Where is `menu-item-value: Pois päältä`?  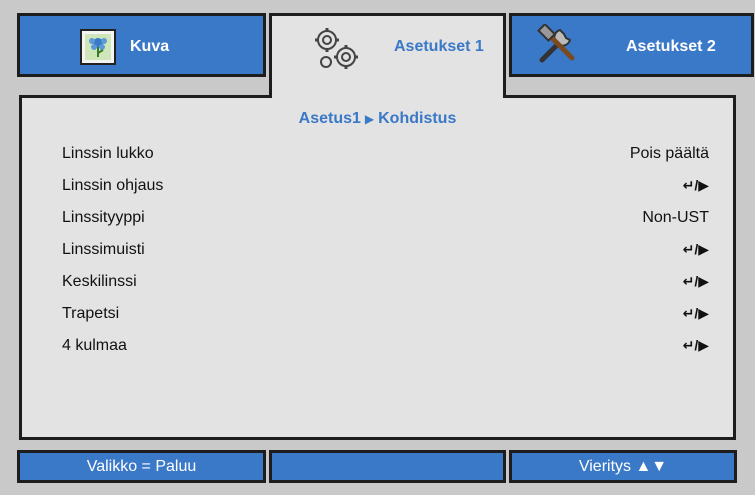
menu-item-value: Pois päältä is located at coordinates (669, 153).